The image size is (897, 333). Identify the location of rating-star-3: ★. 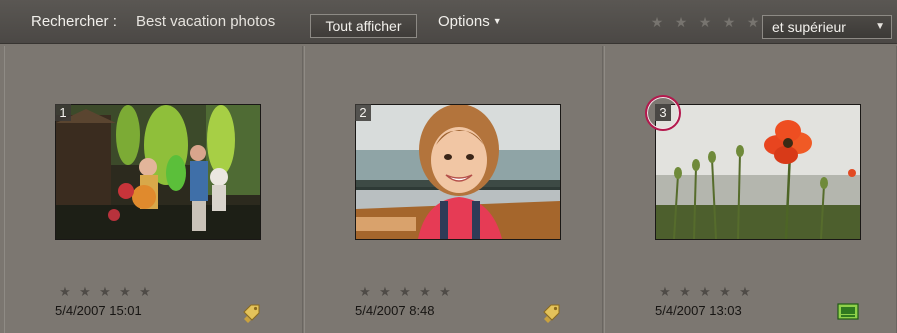
(705, 22).